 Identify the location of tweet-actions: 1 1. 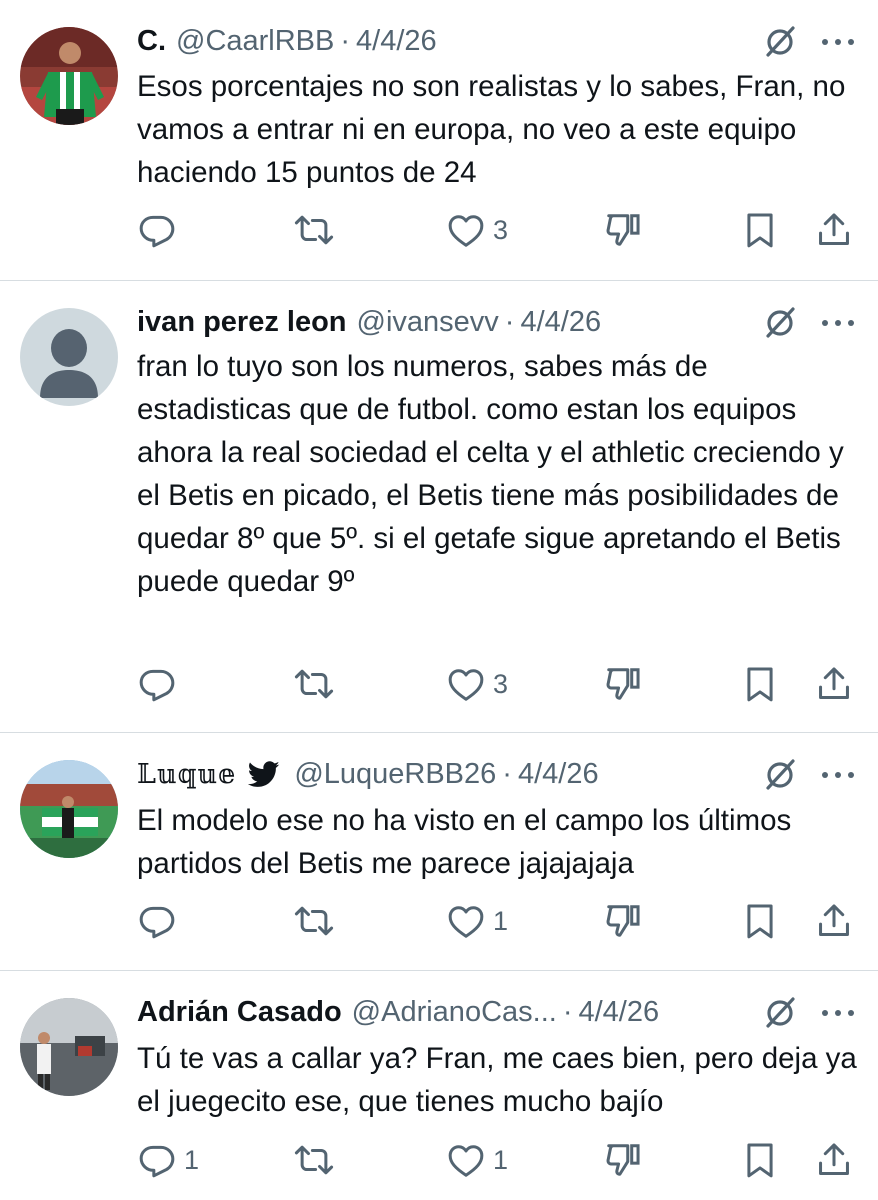
(439, 1160).